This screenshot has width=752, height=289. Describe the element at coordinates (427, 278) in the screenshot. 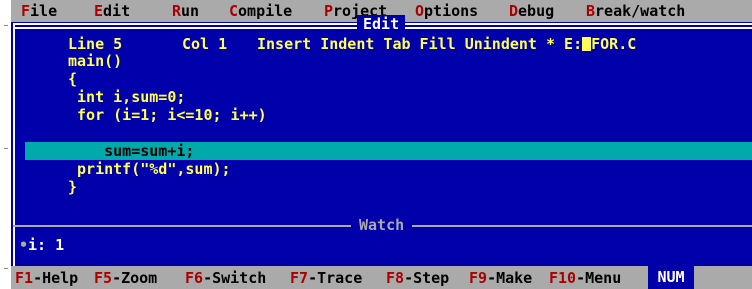

I see `fkey-step-label: -Step` at that location.